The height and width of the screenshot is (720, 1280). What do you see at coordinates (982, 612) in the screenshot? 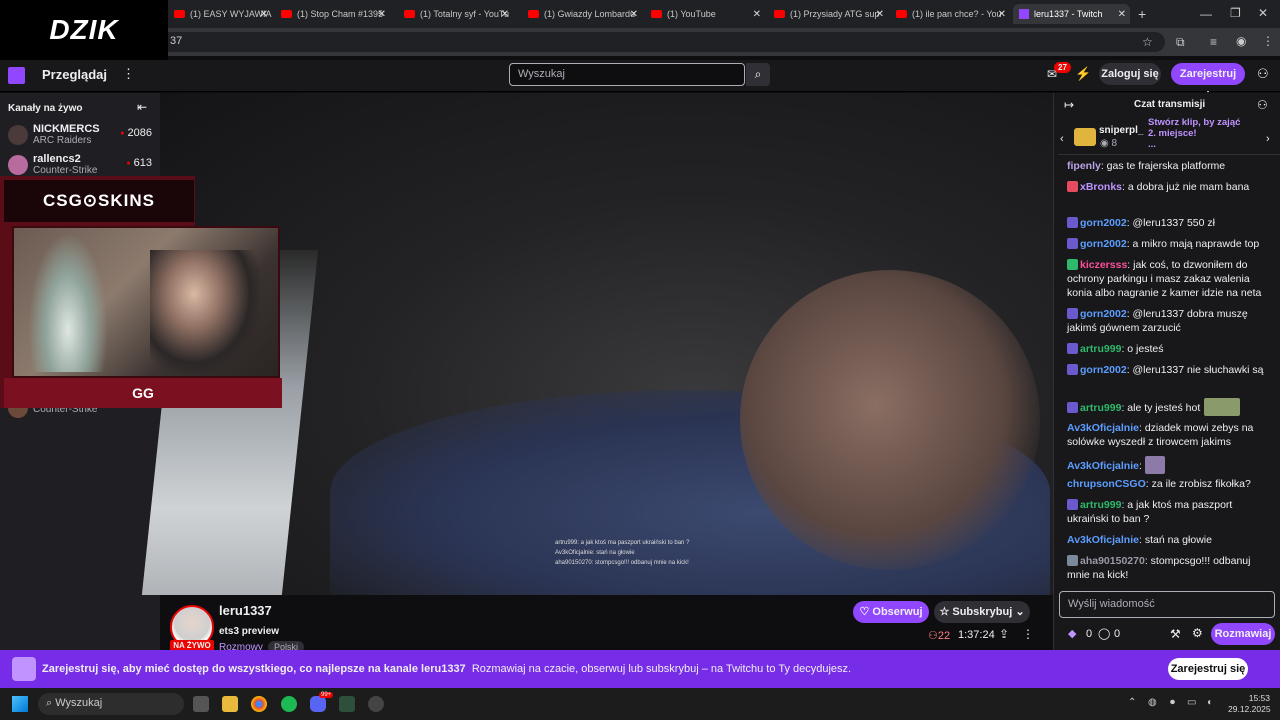
I see `subscribe-button: ☆ Subskrybuj ⌄` at bounding box center [982, 612].